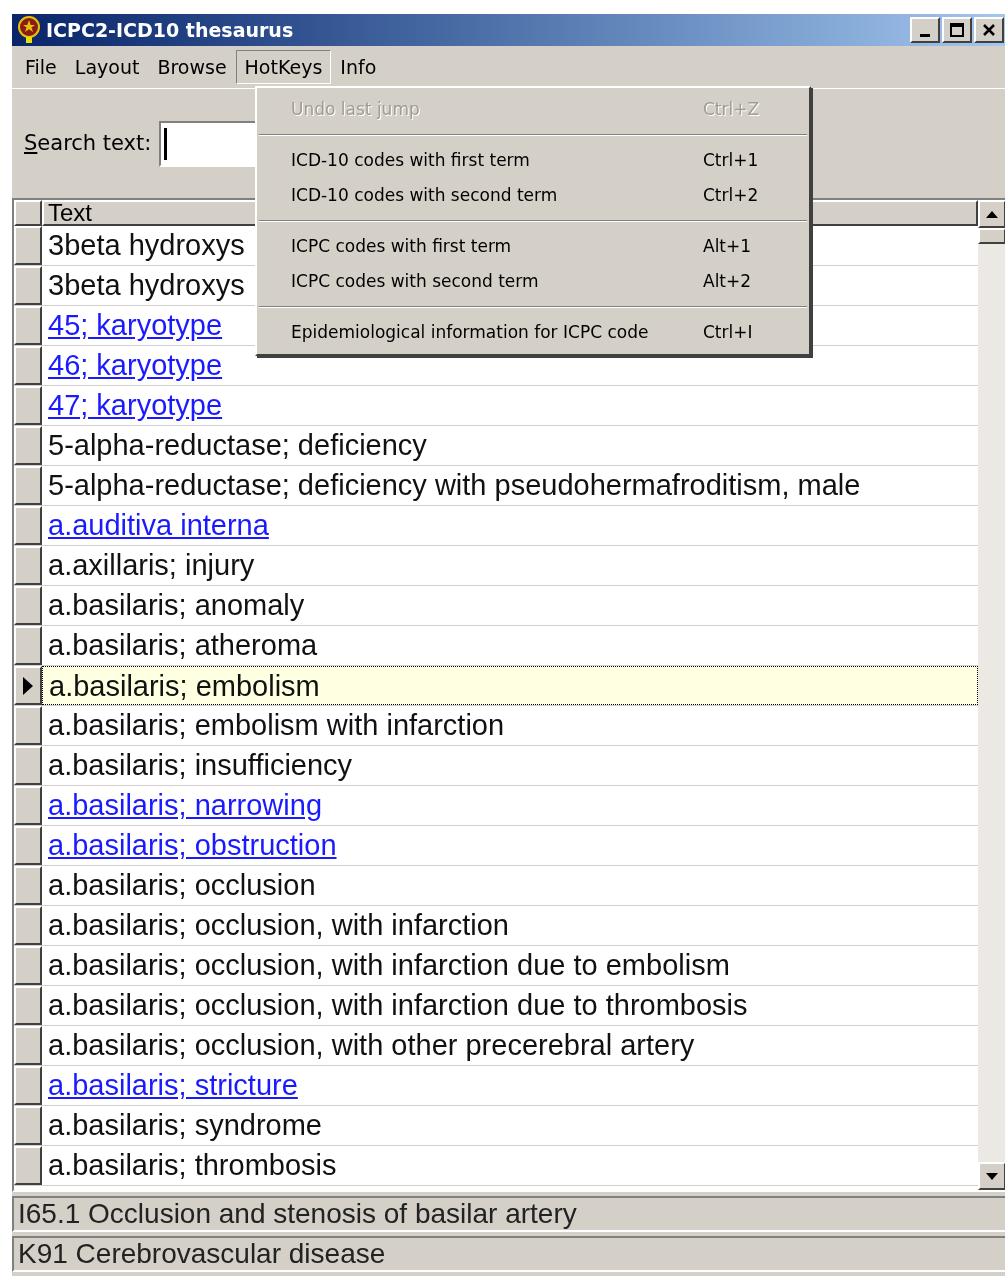 Image resolution: width=1005 pixels, height=1276 pixels. Describe the element at coordinates (925, 30) in the screenshot. I see `minimize-button` at that location.